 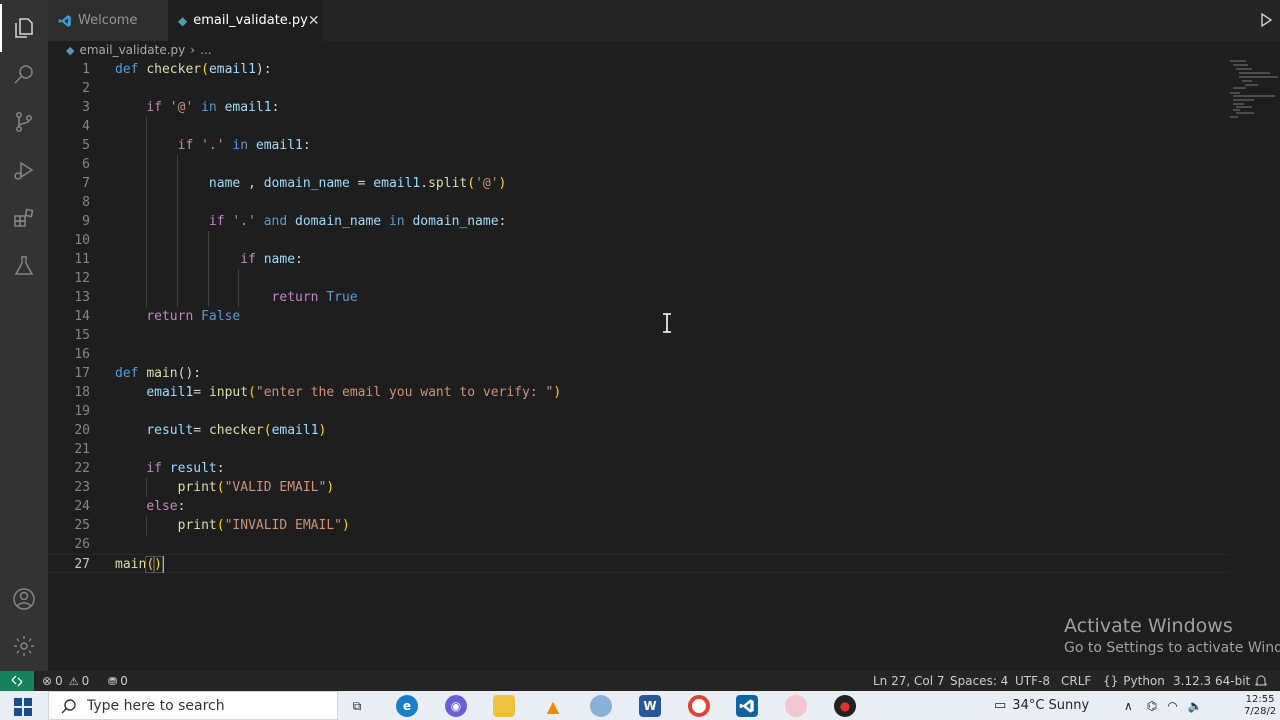 I want to click on source-control-icon, so click(x=24, y=122).